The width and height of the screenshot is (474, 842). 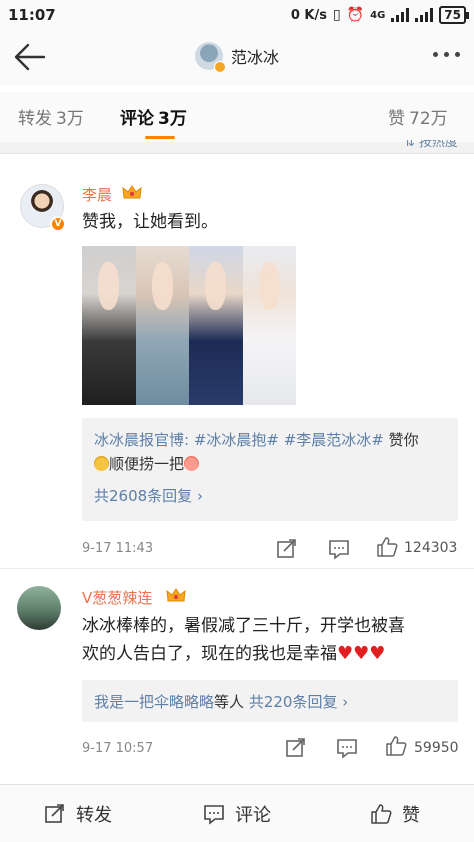 I want to click on comment-text-line-2: 欢的人告白了，现在的我也是幸福, so click(x=209, y=654).